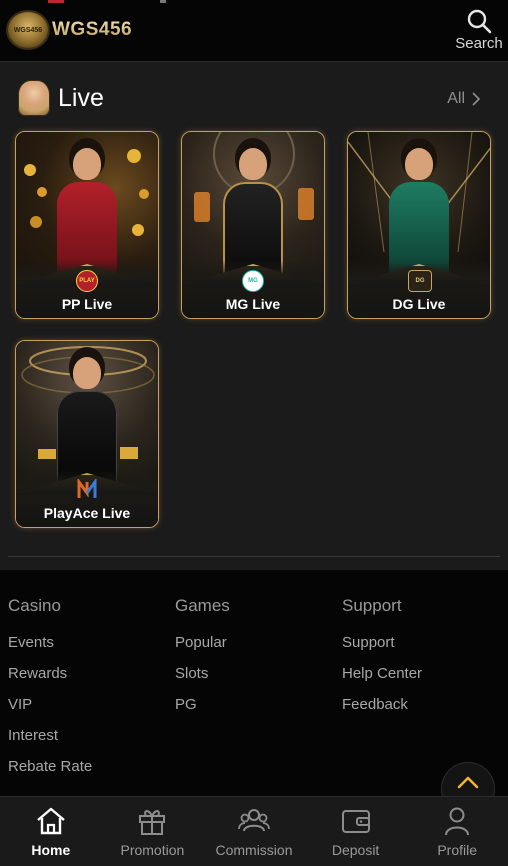  Describe the element at coordinates (92, 29) in the screenshot. I see `logo-text: WGS456` at that location.